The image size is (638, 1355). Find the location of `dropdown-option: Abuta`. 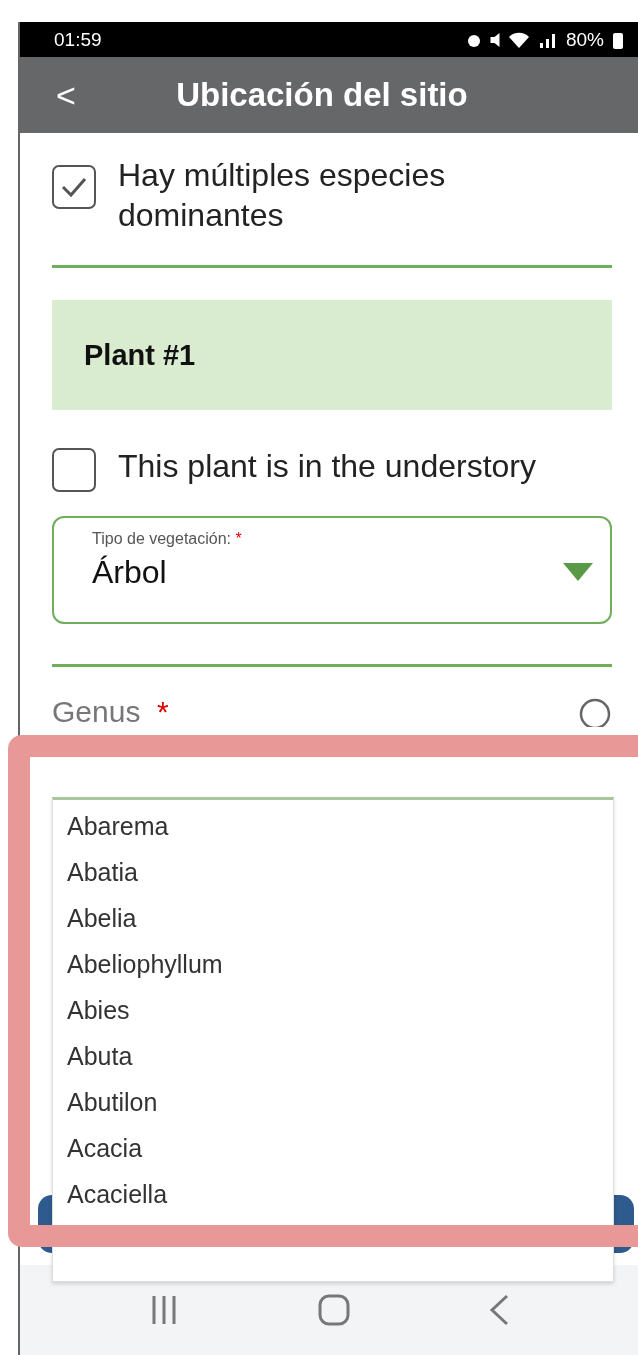

dropdown-option: Abuta is located at coordinates (333, 1059).